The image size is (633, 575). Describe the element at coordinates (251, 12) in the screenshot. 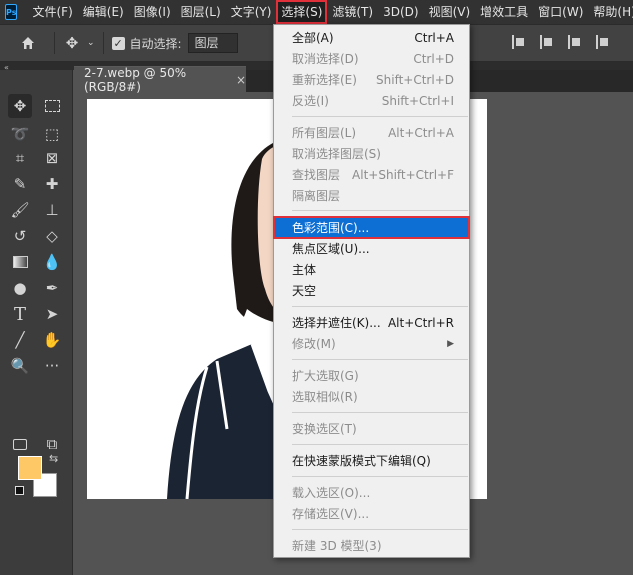

I see `menu-type: 文字(Y)` at that location.